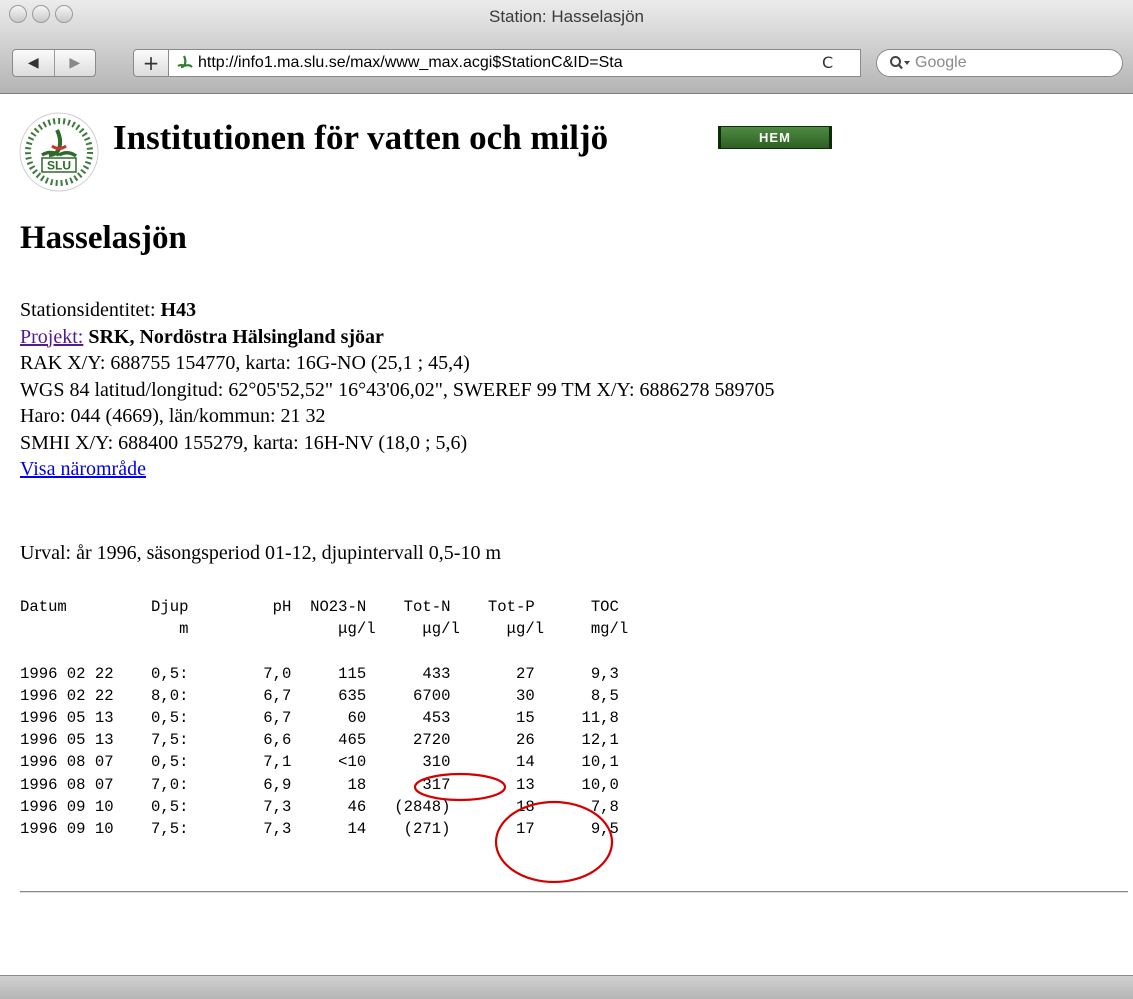 The image size is (1133, 999). What do you see at coordinates (319, 607) in the screenshot?
I see `table-header: Datum Djup pH NO23-N Tot-N Tot-P TOC` at bounding box center [319, 607].